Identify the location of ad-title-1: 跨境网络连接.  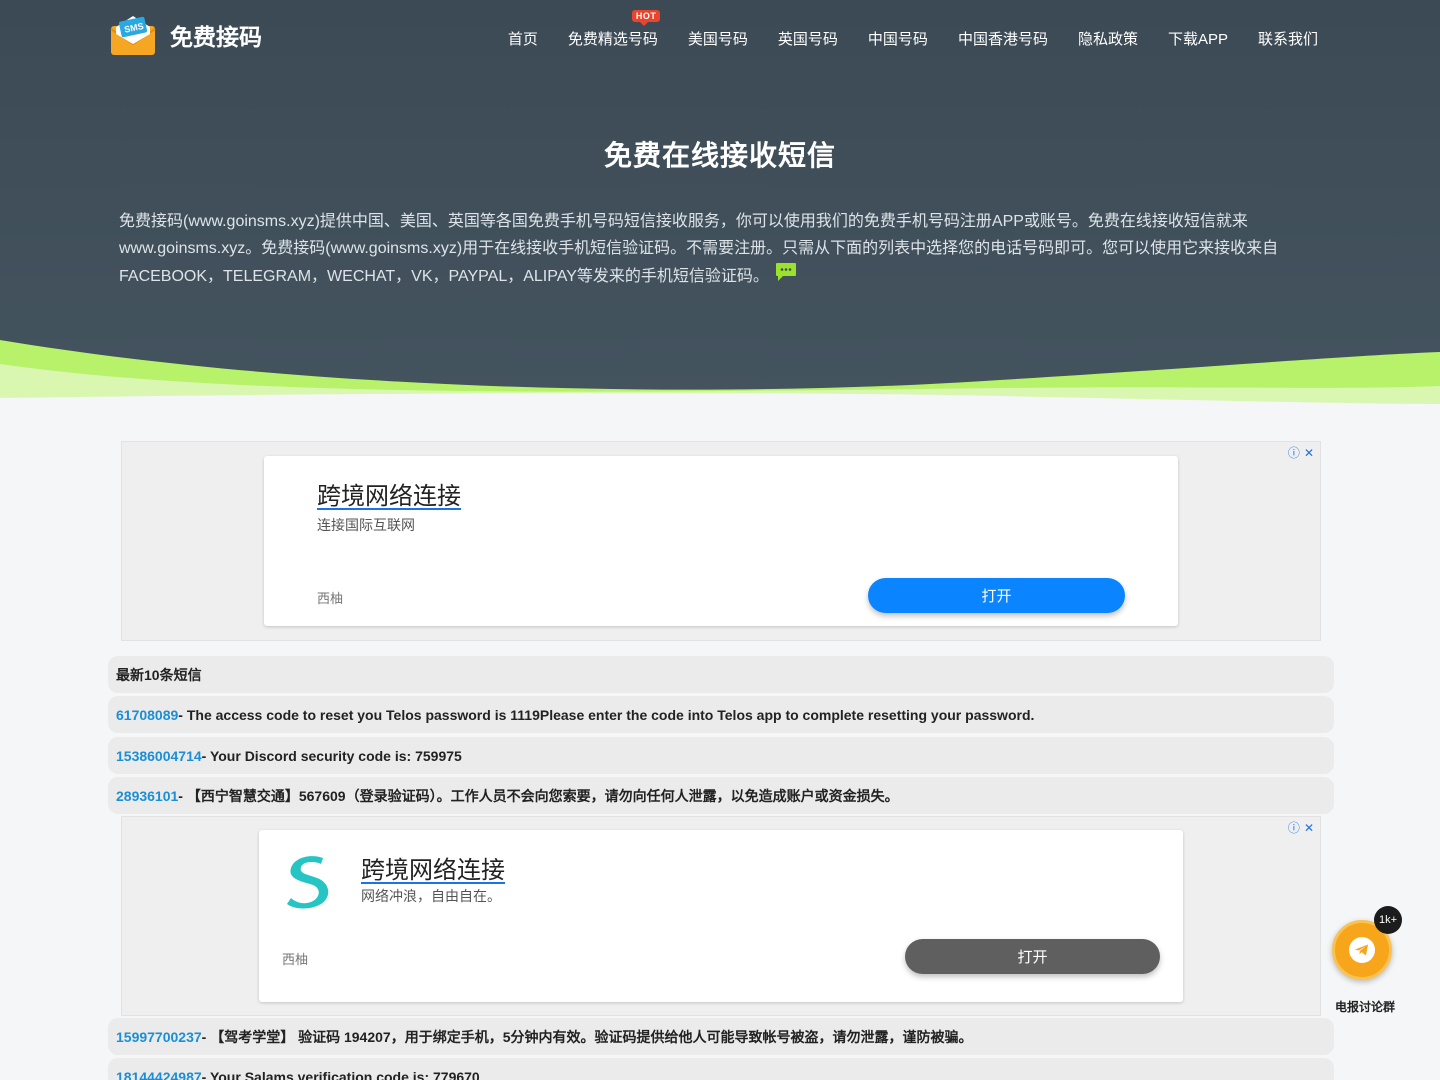
(389, 493).